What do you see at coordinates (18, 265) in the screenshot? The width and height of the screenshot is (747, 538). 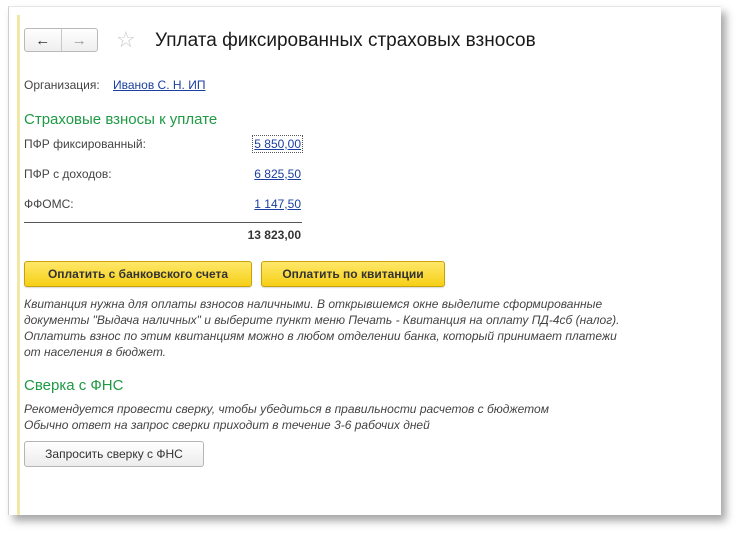 I see `window-edge-accent` at bounding box center [18, 265].